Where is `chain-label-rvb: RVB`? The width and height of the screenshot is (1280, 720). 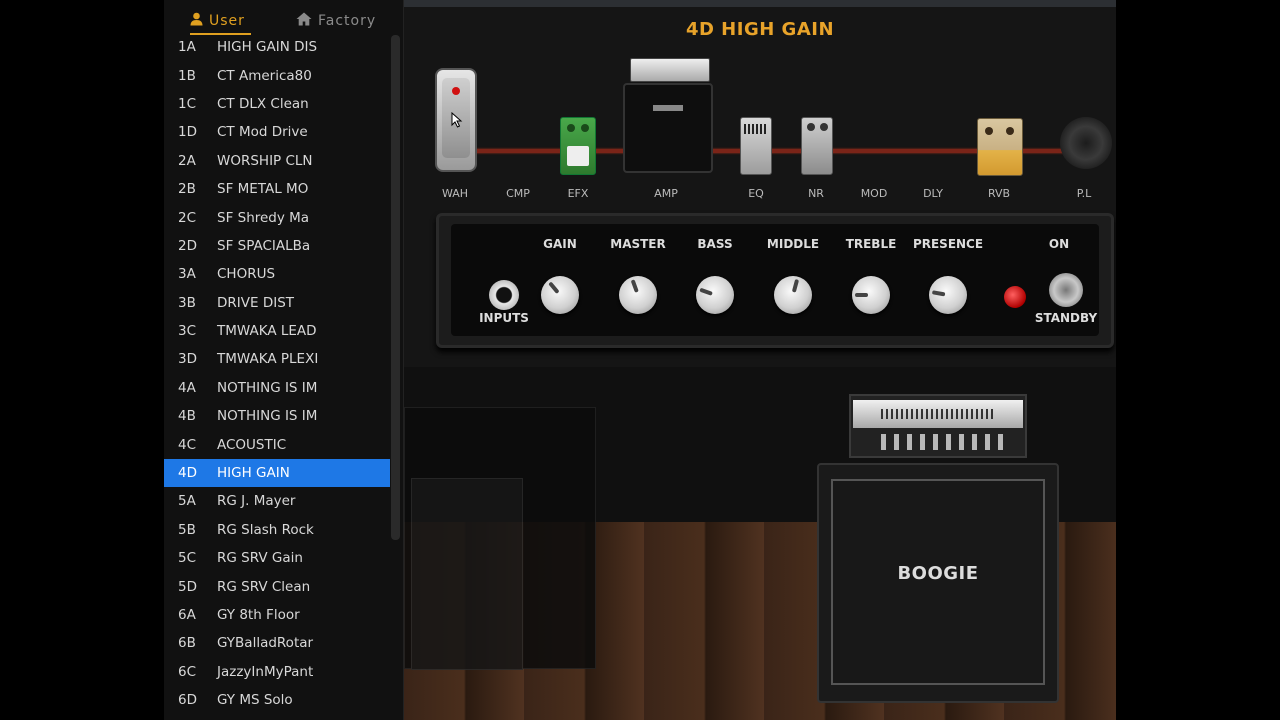
chain-label-rvb: RVB is located at coordinates (999, 193).